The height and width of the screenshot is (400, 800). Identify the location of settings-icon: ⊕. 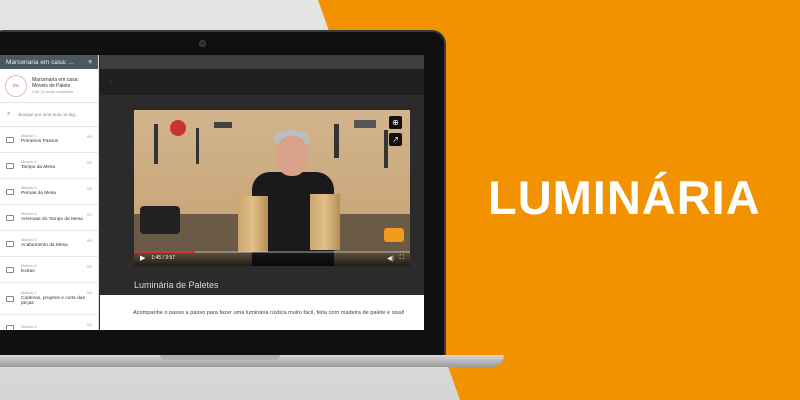
(395, 122).